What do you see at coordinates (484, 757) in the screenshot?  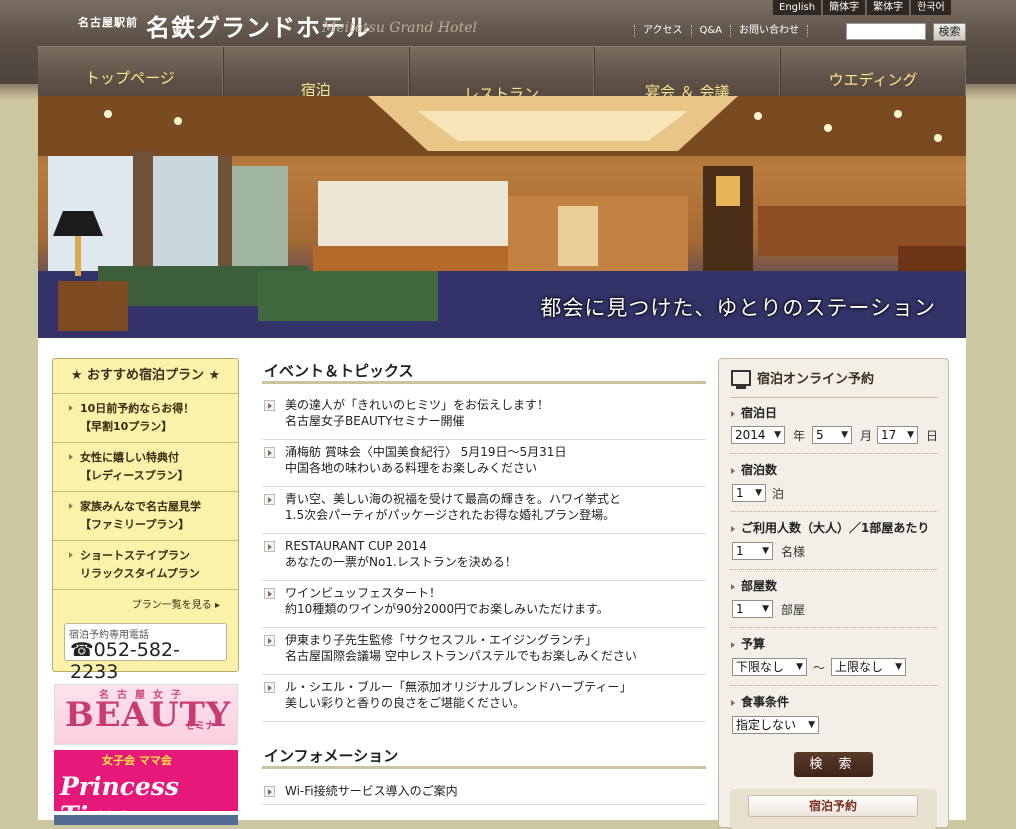 I see `info-title: インフォメーション` at bounding box center [484, 757].